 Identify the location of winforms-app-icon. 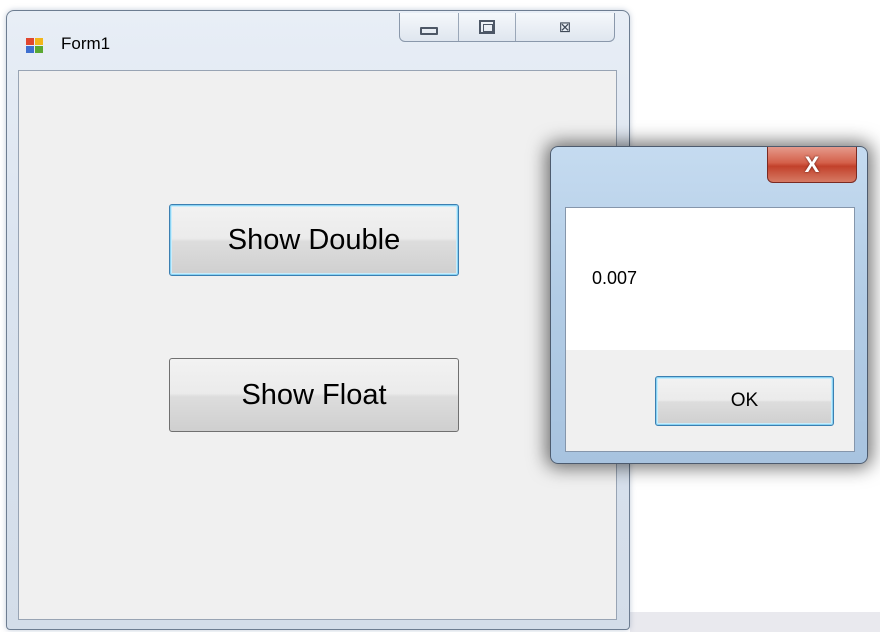
(36, 47).